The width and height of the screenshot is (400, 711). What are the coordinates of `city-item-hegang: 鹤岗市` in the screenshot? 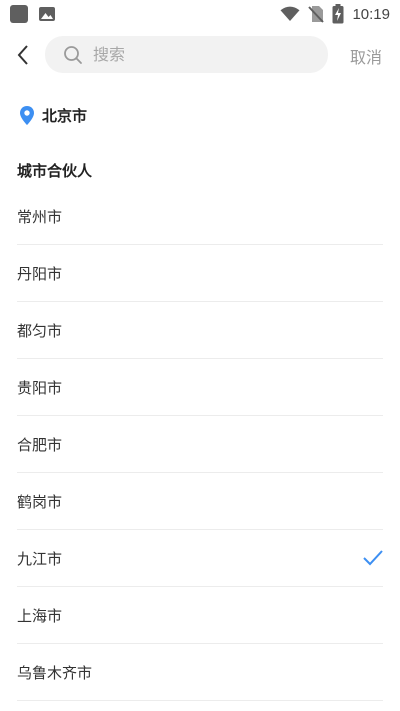 It's located at (200, 501).